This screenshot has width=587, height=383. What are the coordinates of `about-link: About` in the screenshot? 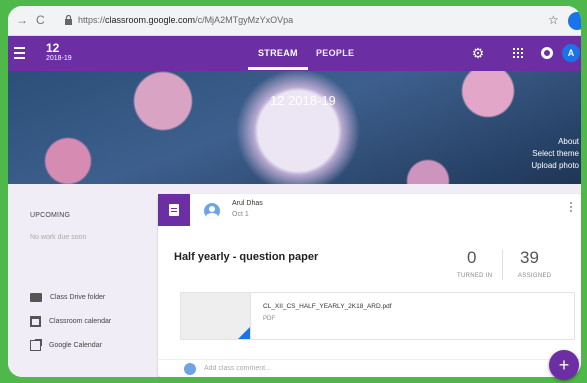 It's located at (568, 141).